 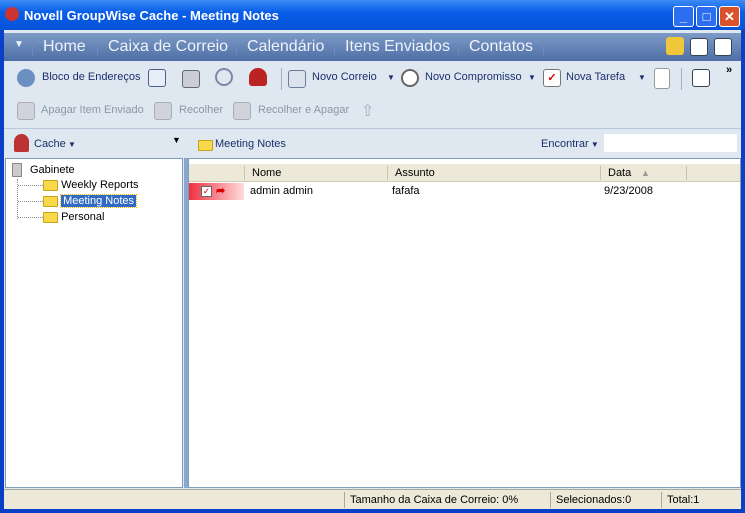 I want to click on tree-item-meeting-notes: Meeting Notes, so click(x=77, y=201).